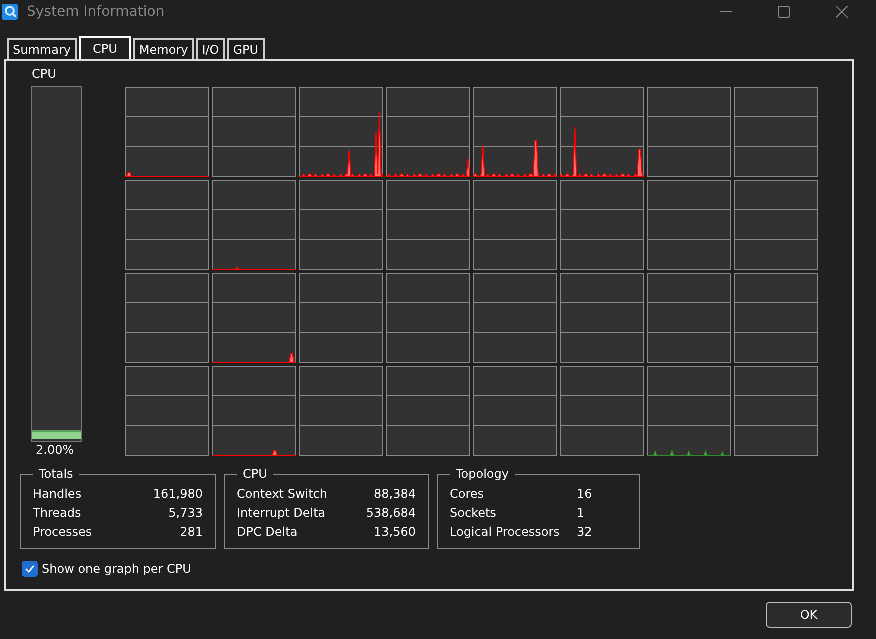 This screenshot has height=639, width=876. I want to click on stat-label: Processes, so click(62, 532).